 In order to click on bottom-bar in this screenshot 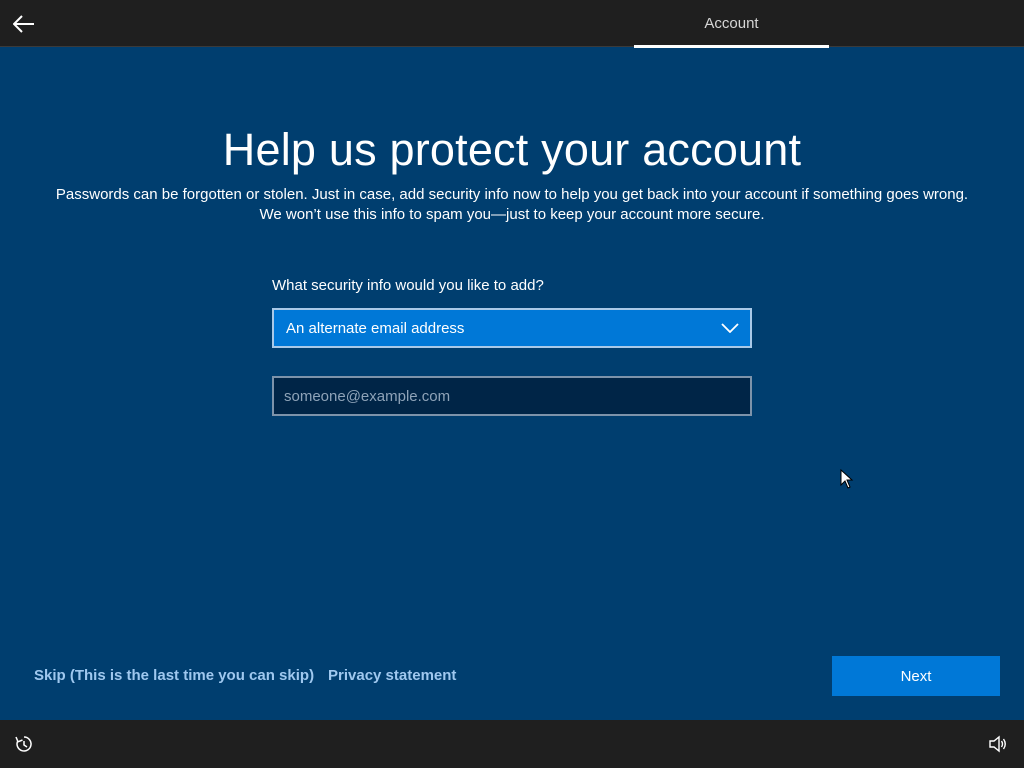, I will do `click(512, 744)`.